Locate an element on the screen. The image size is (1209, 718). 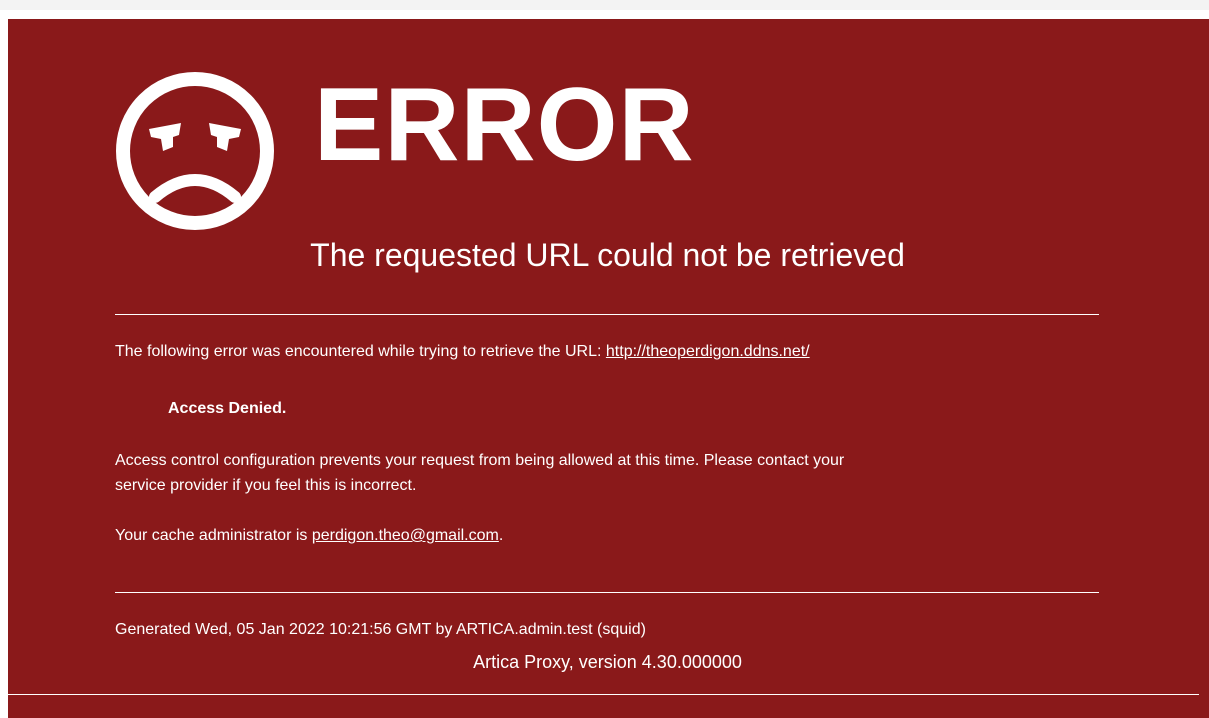
top-strip is located at coordinates (604, 5).